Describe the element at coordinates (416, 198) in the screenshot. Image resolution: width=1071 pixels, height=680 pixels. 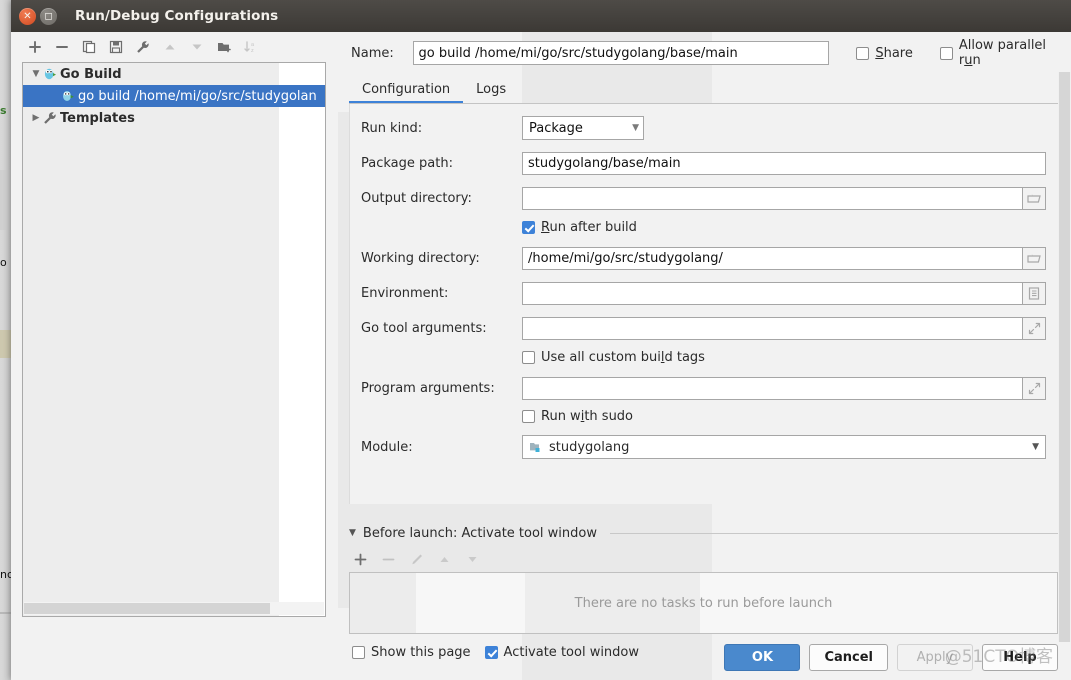
I see `output-directory-label: Output directory:` at that location.